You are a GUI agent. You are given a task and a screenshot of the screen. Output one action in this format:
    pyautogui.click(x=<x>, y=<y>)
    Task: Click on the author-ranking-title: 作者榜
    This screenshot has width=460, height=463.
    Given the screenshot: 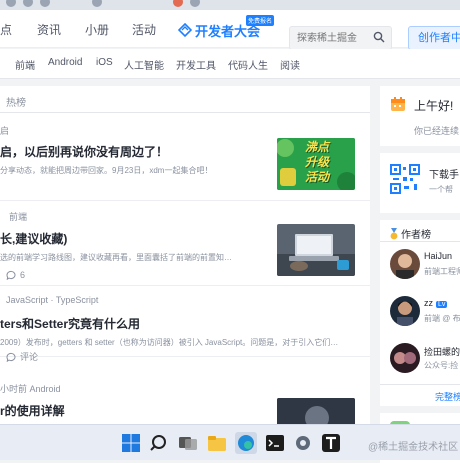 What is the action you would take?
    pyautogui.click(x=416, y=235)
    